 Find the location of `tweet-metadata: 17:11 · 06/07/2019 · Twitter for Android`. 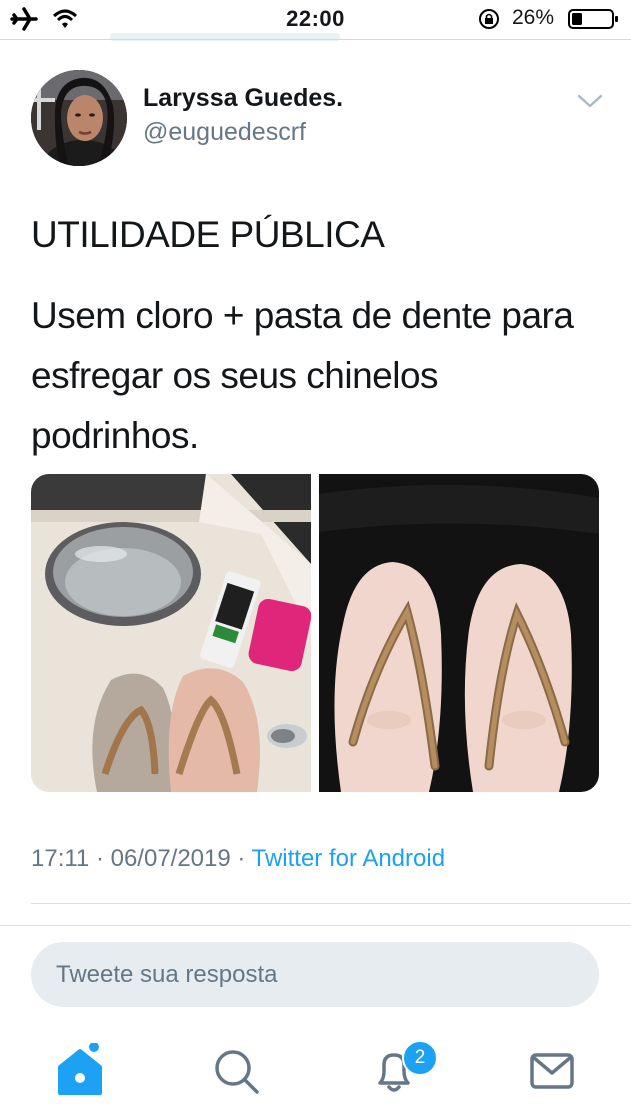

tweet-metadata: 17:11 · 06/07/2019 · Twitter for Android is located at coordinates (238, 859).